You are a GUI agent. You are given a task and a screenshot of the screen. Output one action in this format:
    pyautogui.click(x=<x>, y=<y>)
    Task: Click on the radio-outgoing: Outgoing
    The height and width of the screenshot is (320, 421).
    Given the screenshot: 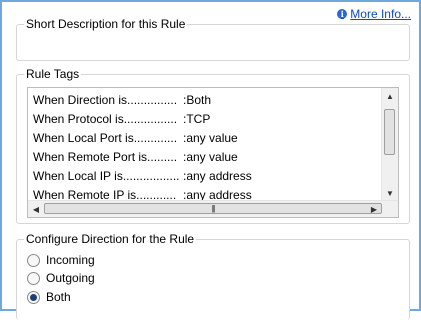 What is the action you would take?
    pyautogui.click(x=61, y=278)
    